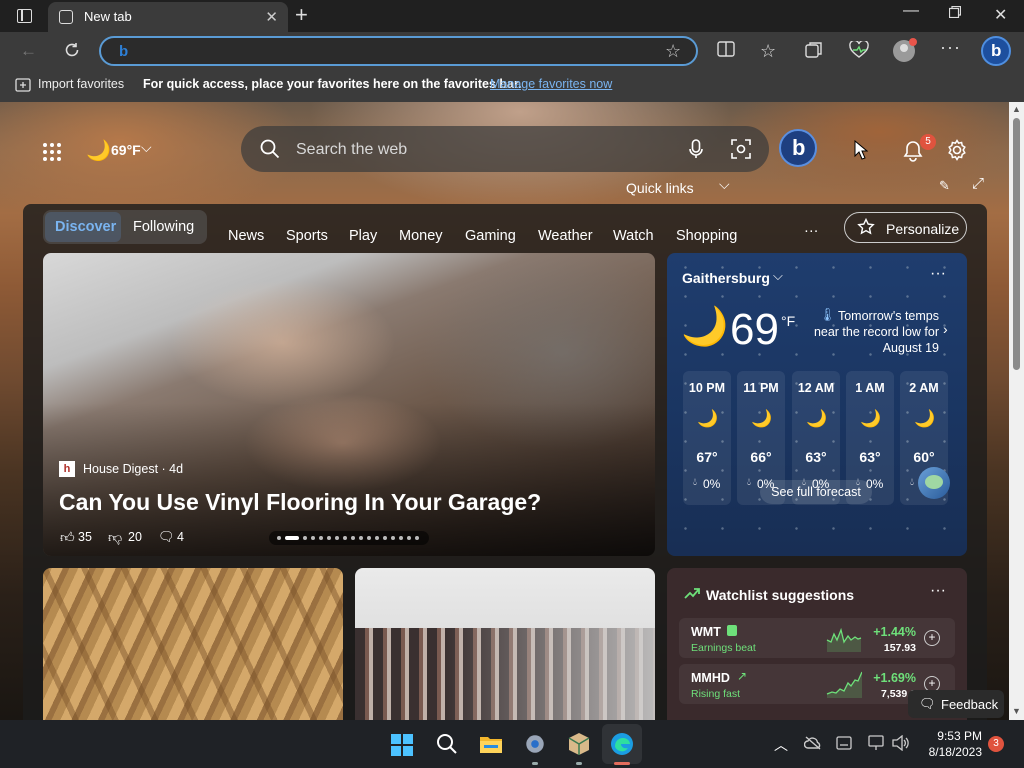 Image resolution: width=1024 pixels, height=768 pixels. What do you see at coordinates (956, 704) in the screenshot?
I see `feedback-button: 🗨︎ Feedback` at bounding box center [956, 704].